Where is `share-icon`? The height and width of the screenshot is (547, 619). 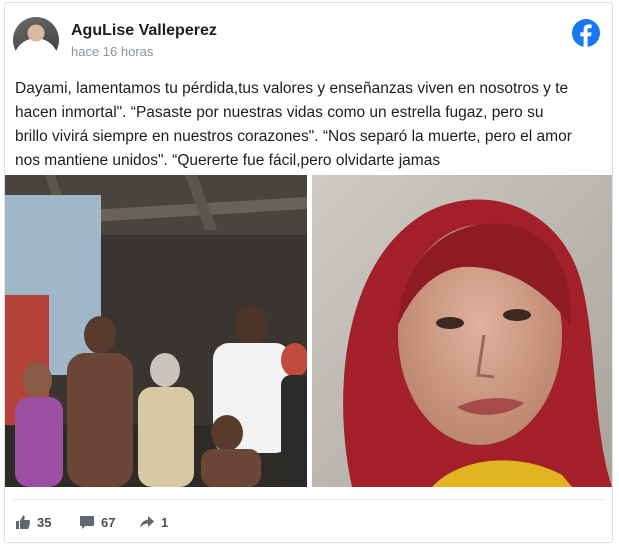 share-icon is located at coordinates (147, 522).